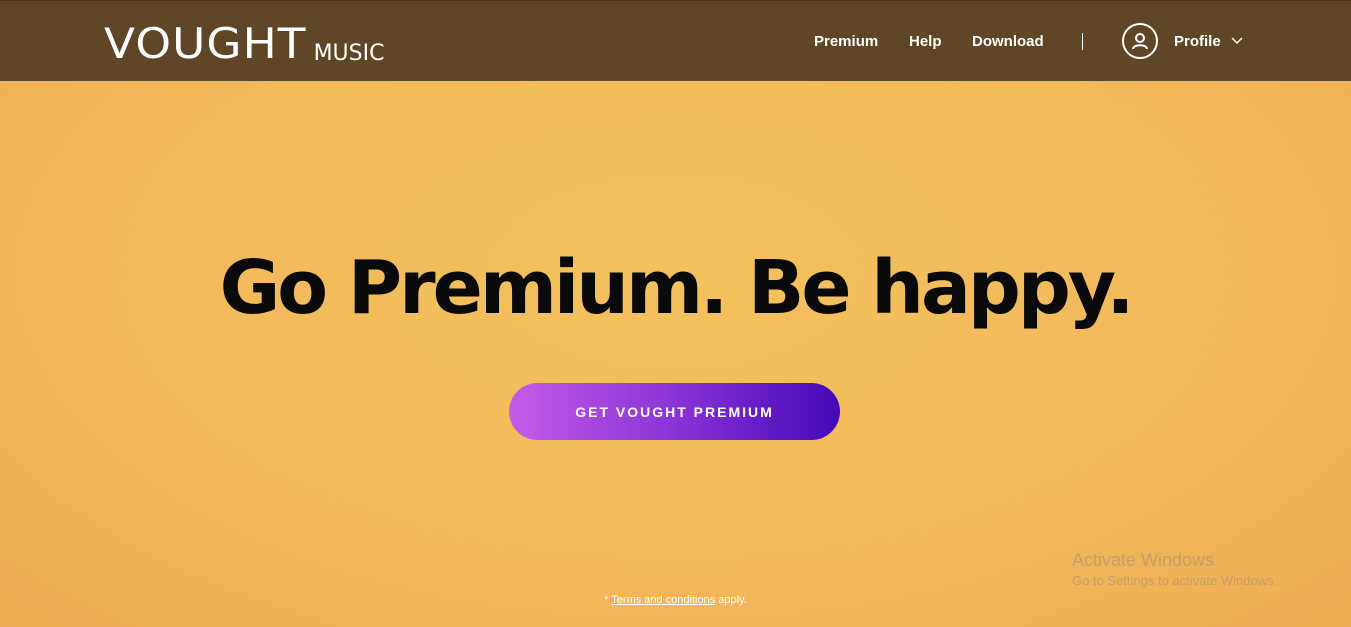  Describe the element at coordinates (677, 288) in the screenshot. I see `hero-headline: Go Premium. Be happy.` at that location.